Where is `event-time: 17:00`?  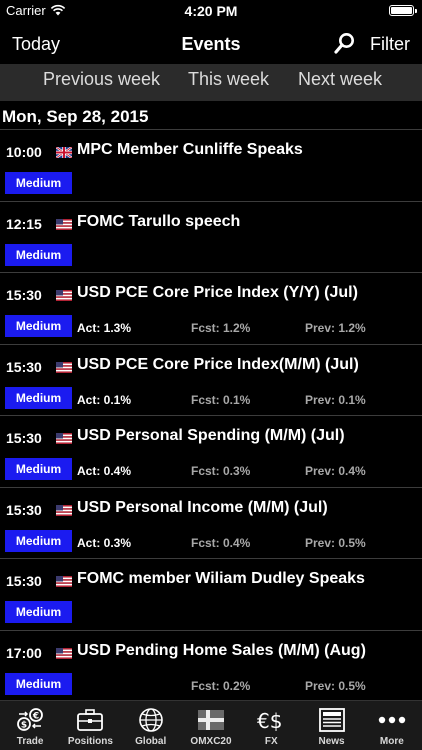
event-time: 17:00 is located at coordinates (24, 652).